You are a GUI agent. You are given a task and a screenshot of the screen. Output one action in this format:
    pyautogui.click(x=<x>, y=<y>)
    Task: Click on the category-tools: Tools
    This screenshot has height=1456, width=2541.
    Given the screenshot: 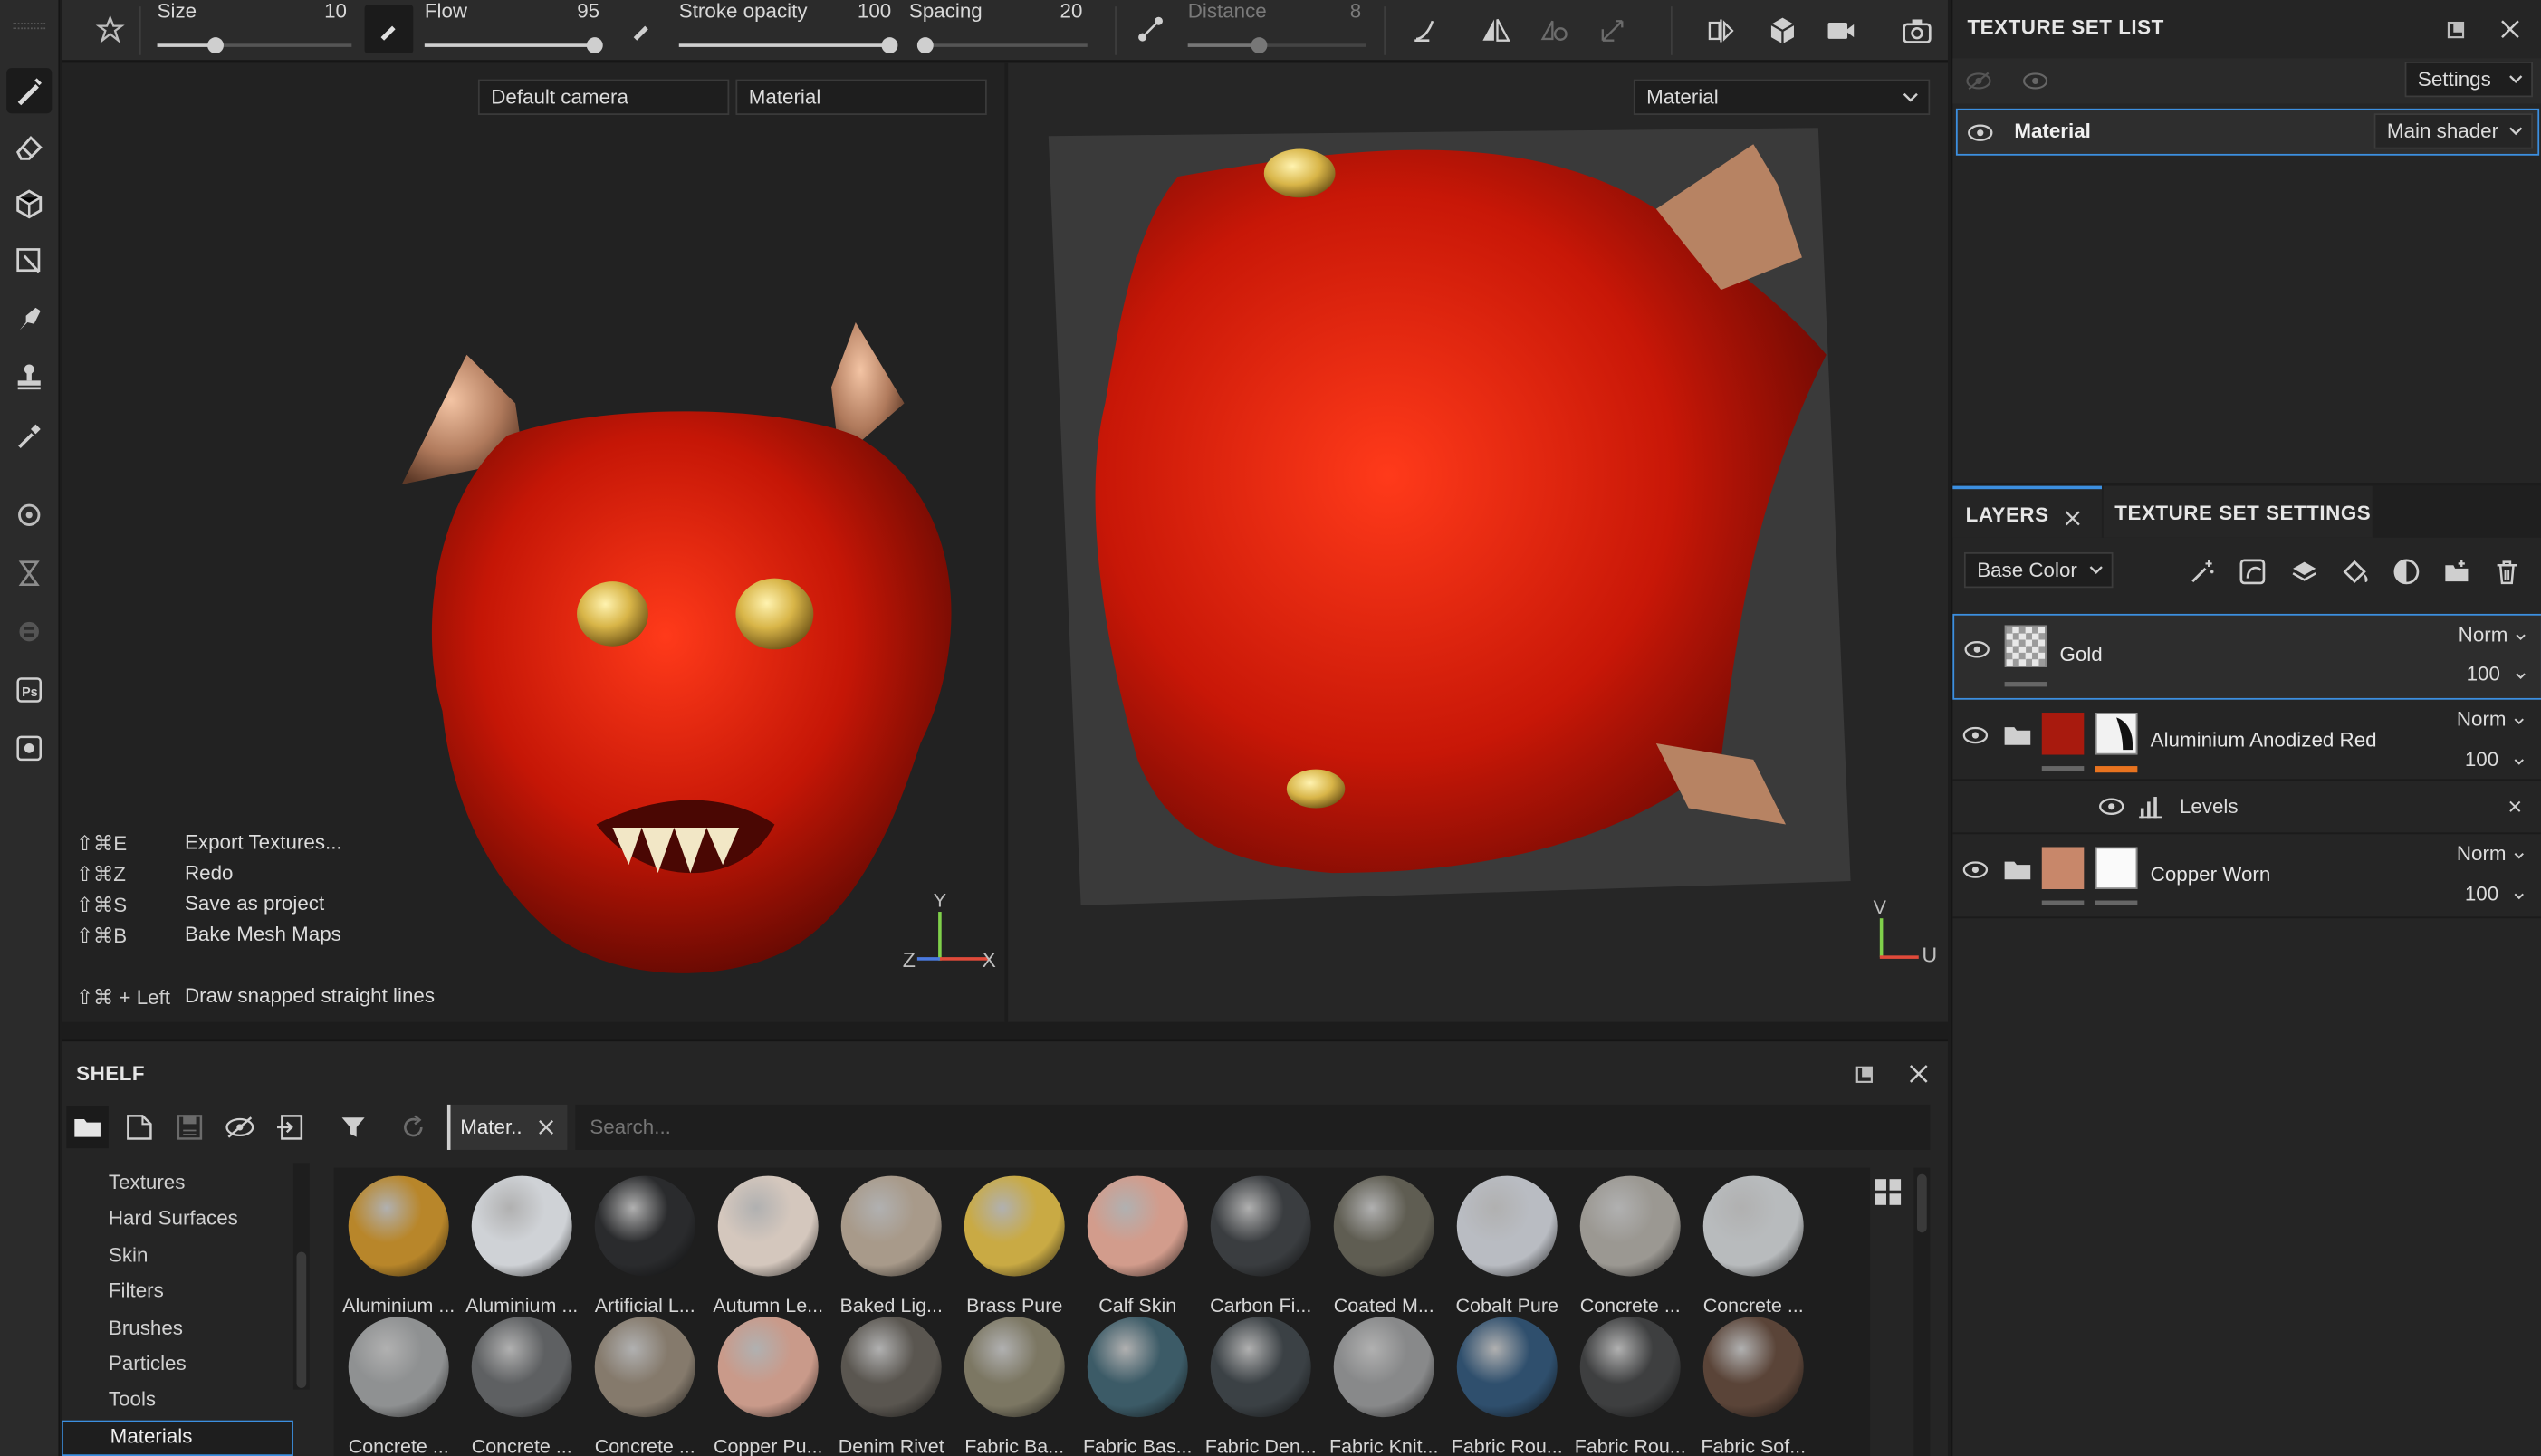 What is the action you would take?
    pyautogui.click(x=177, y=1401)
    